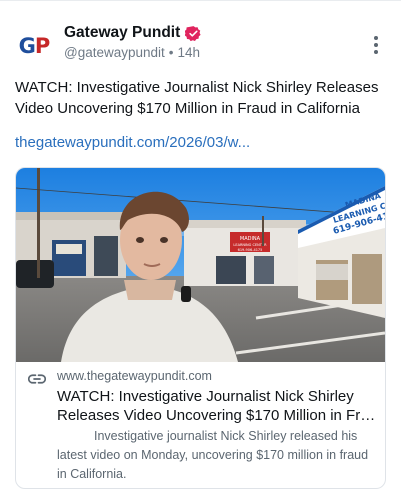 The width and height of the screenshot is (401, 500). I want to click on link-icon, so click(37, 379).